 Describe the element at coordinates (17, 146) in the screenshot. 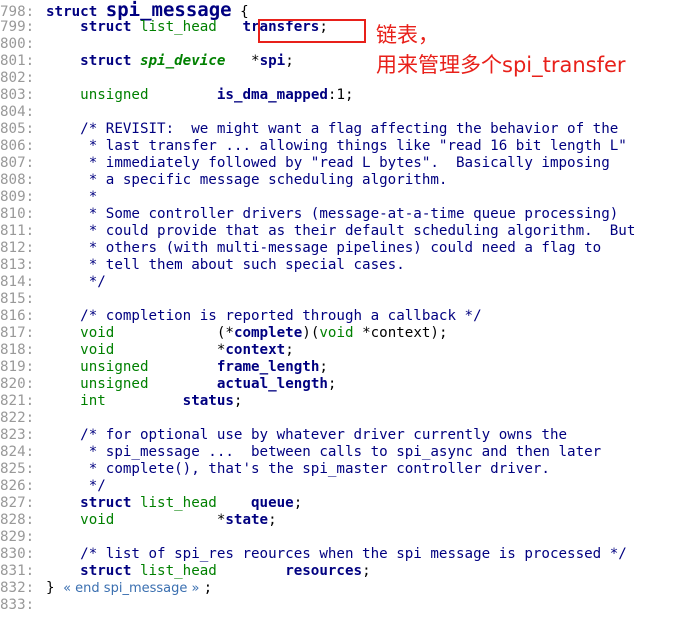

I see `line-number: 806:` at that location.